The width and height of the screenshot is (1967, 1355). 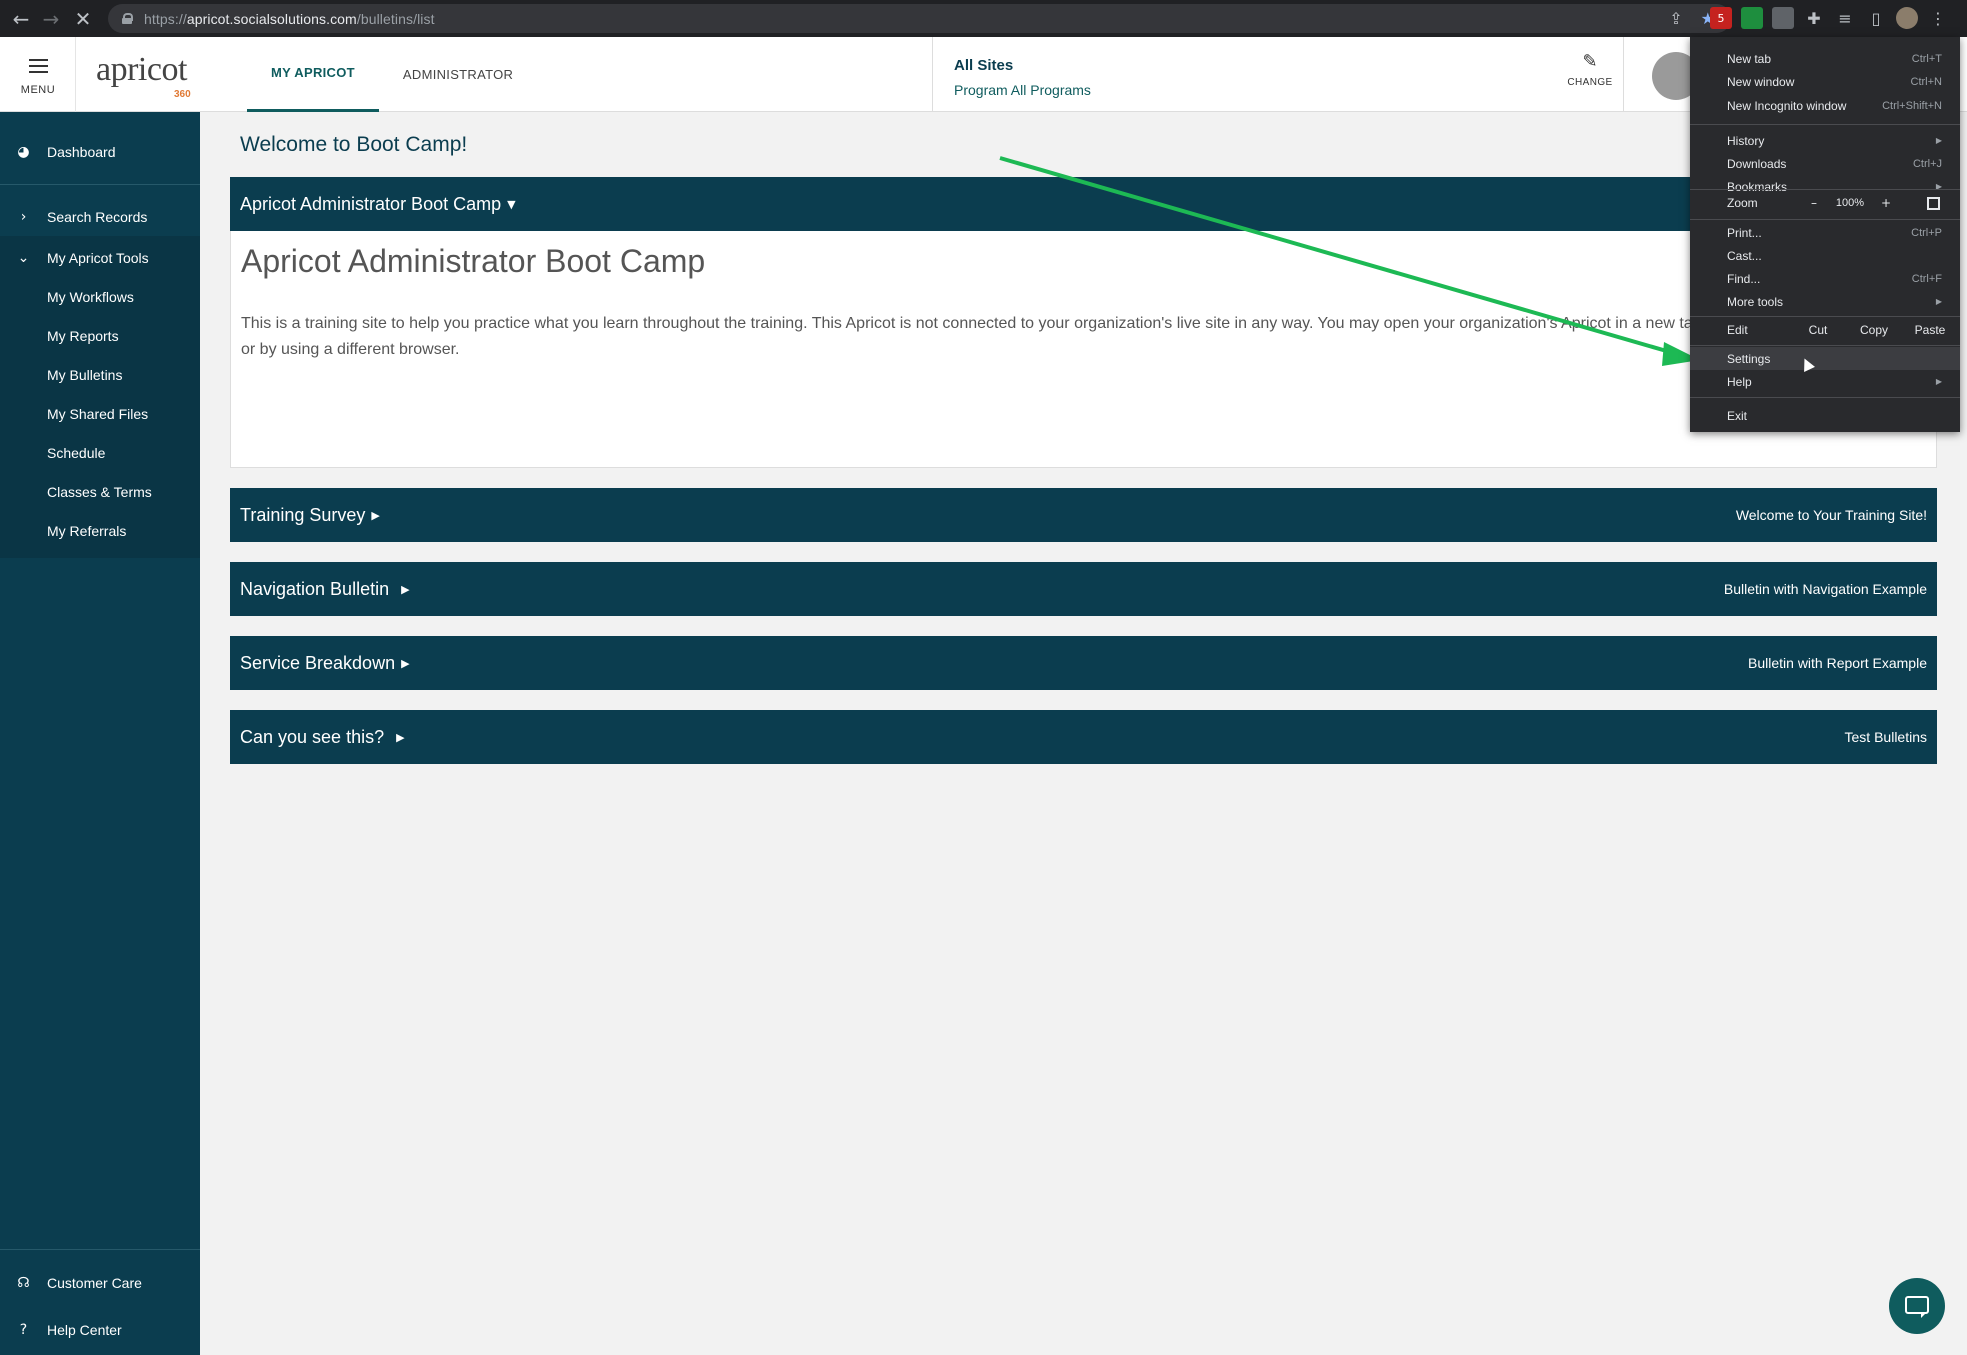 What do you see at coordinates (83, 336) in the screenshot?
I see `sidebar-item-label: My Reports` at bounding box center [83, 336].